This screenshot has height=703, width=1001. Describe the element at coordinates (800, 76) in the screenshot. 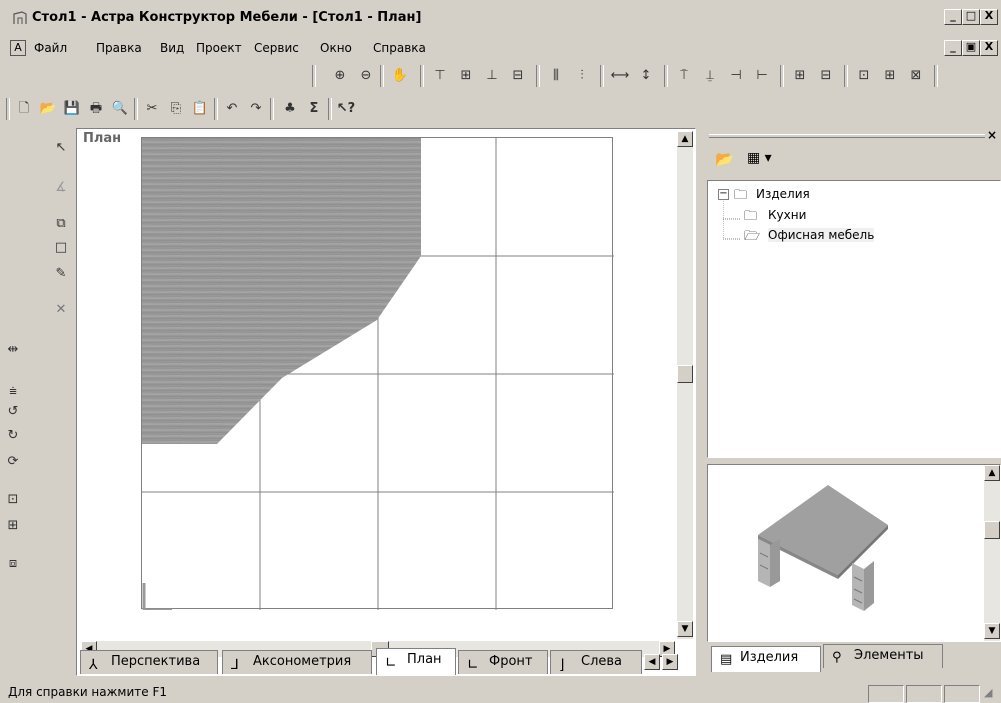

I see `layout-1-icon: ⊞` at that location.